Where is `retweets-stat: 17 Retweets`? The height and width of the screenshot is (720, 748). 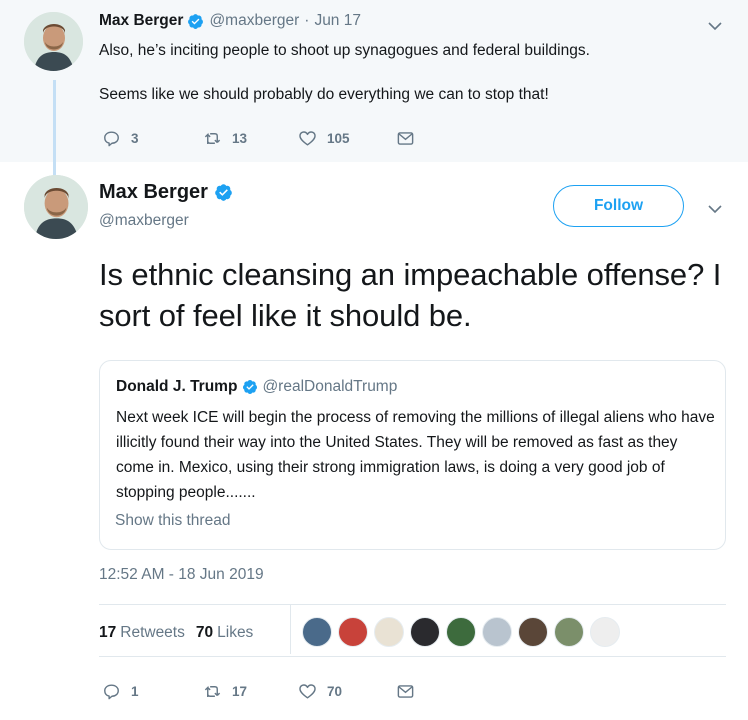
retweets-stat: 17 Retweets is located at coordinates (142, 633).